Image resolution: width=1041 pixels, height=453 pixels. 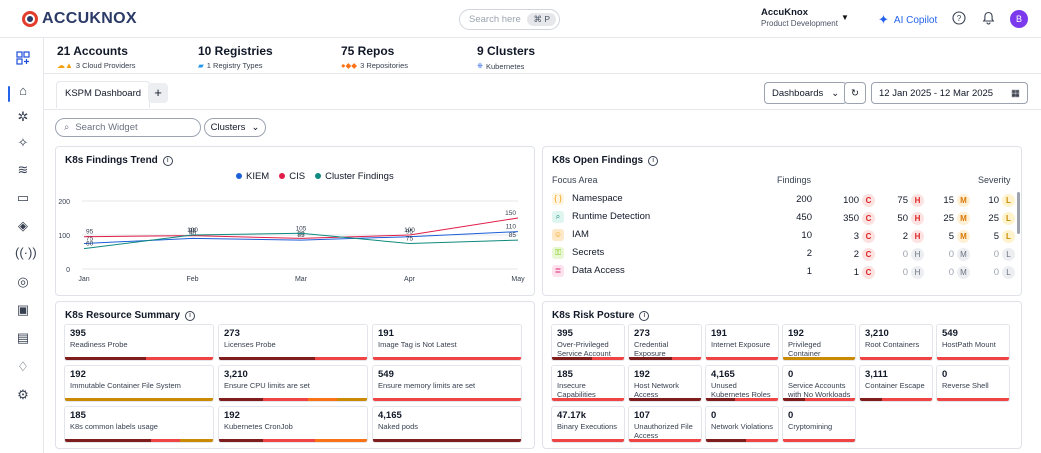 I want to click on sparkles-icon: ✧, so click(x=23, y=143).